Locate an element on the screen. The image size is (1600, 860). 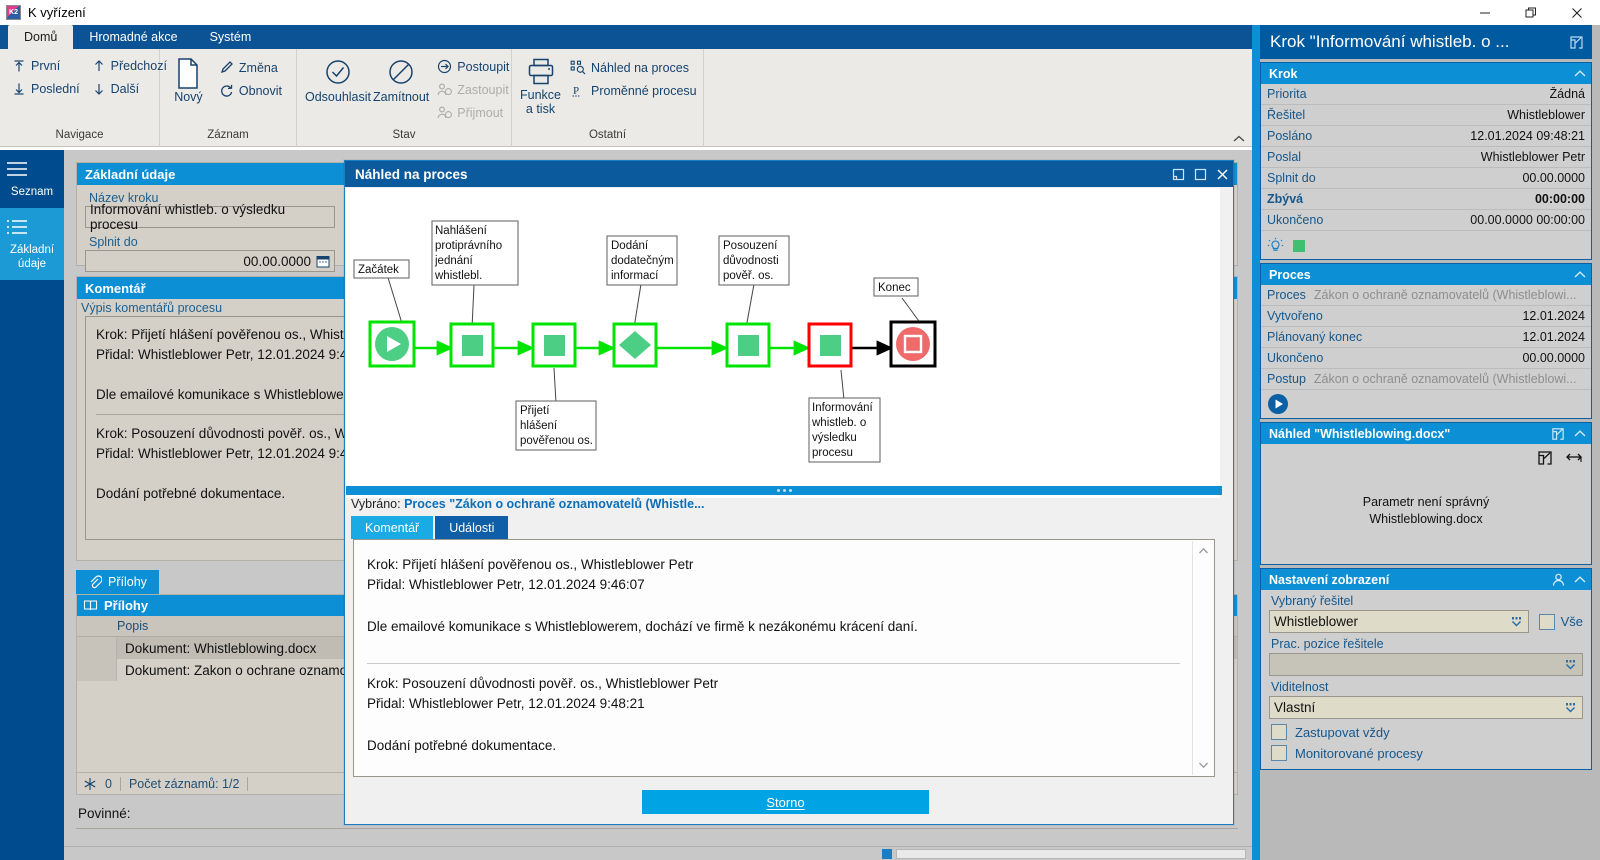
sidebar-item-zakladni-udaje: Základní údaje is located at coordinates (32, 244).